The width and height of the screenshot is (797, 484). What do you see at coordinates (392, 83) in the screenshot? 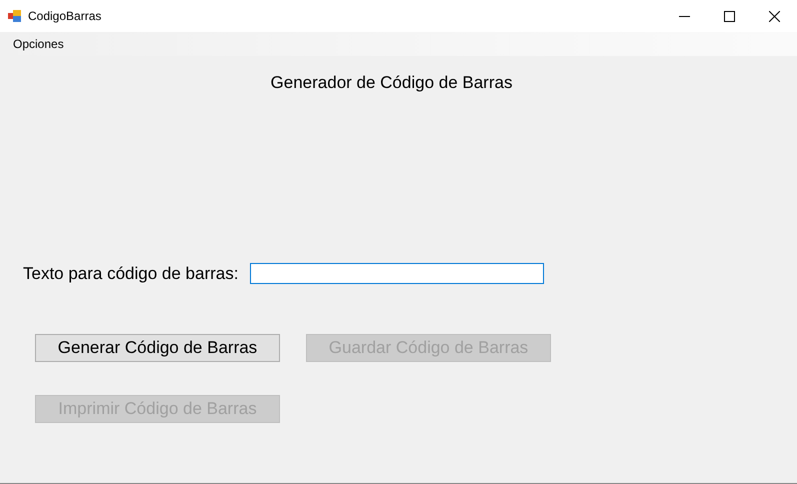
I see `form-heading: Generador de Código de Barras` at bounding box center [392, 83].